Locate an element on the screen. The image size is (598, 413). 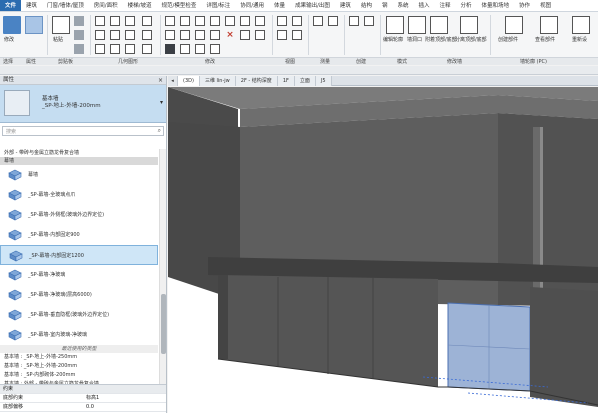
chevron-down-icon: ▾ is located at coordinates (161, 102).